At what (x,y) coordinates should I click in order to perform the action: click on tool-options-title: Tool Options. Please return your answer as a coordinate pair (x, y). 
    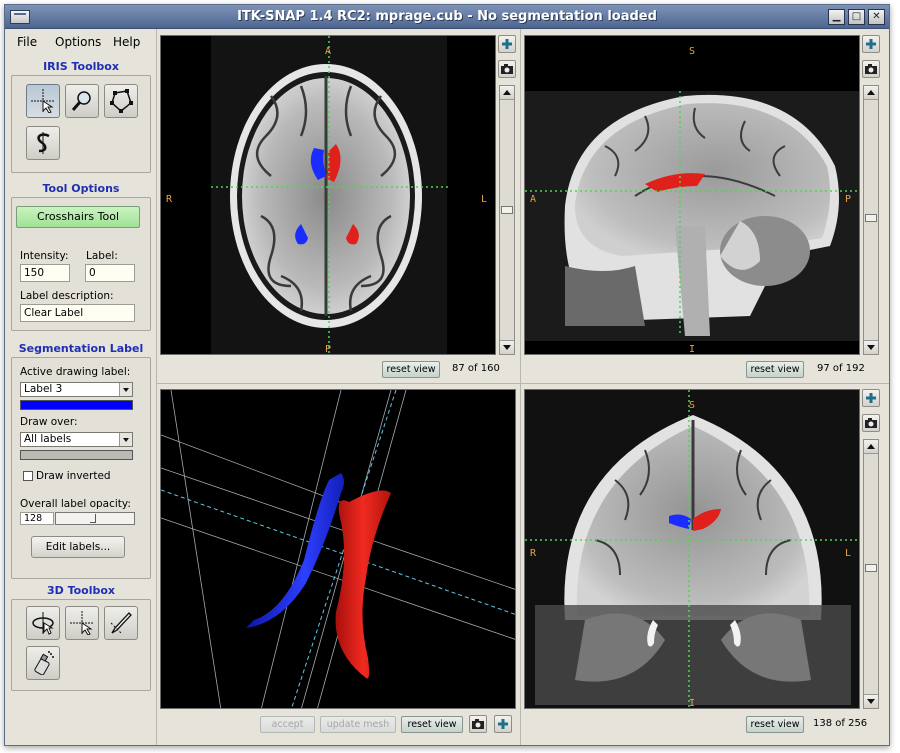
    Looking at the image, I should click on (81, 188).